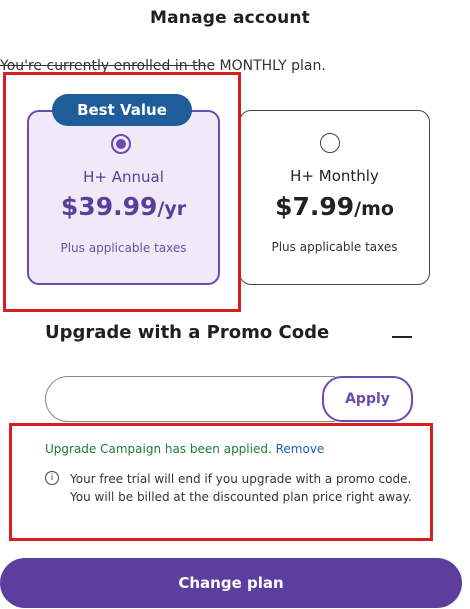 The height and width of the screenshot is (609, 470). I want to click on radio-monthly, so click(330, 143).